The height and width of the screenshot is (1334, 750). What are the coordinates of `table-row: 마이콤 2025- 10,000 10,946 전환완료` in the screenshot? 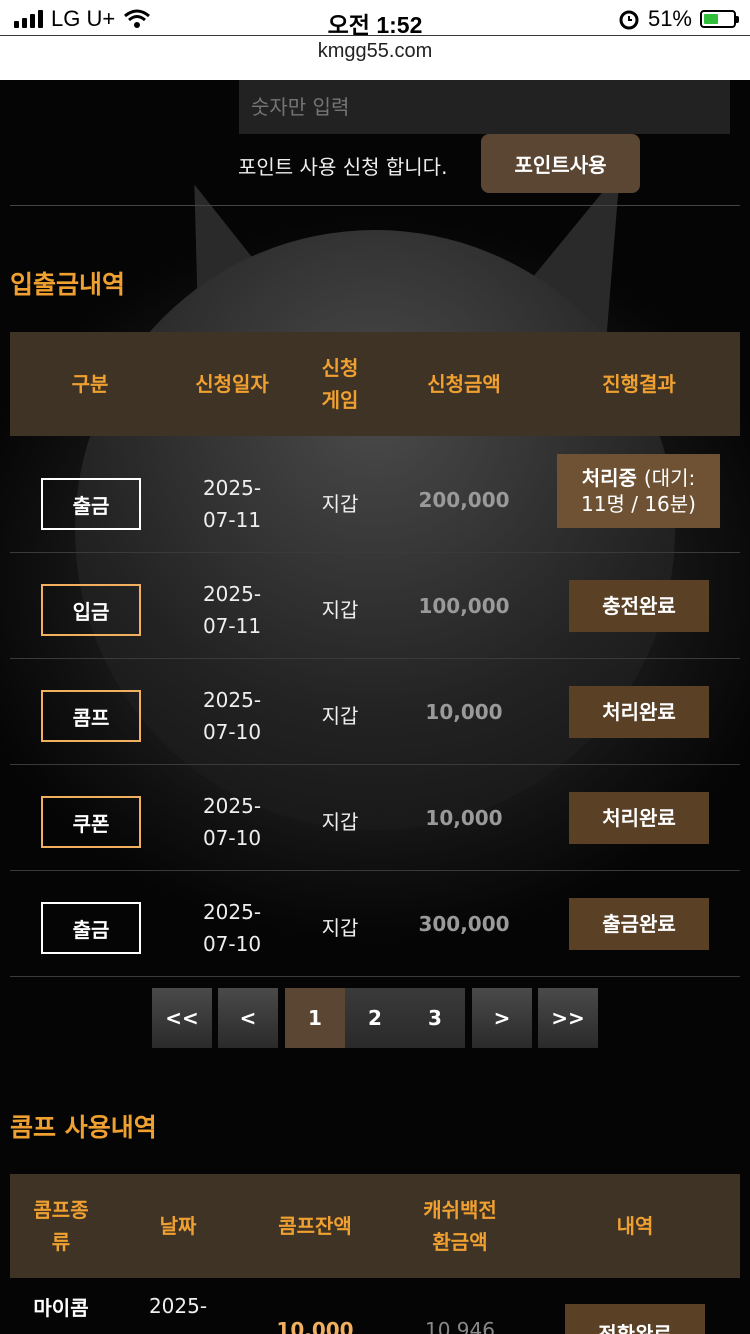 It's located at (375, 1306).